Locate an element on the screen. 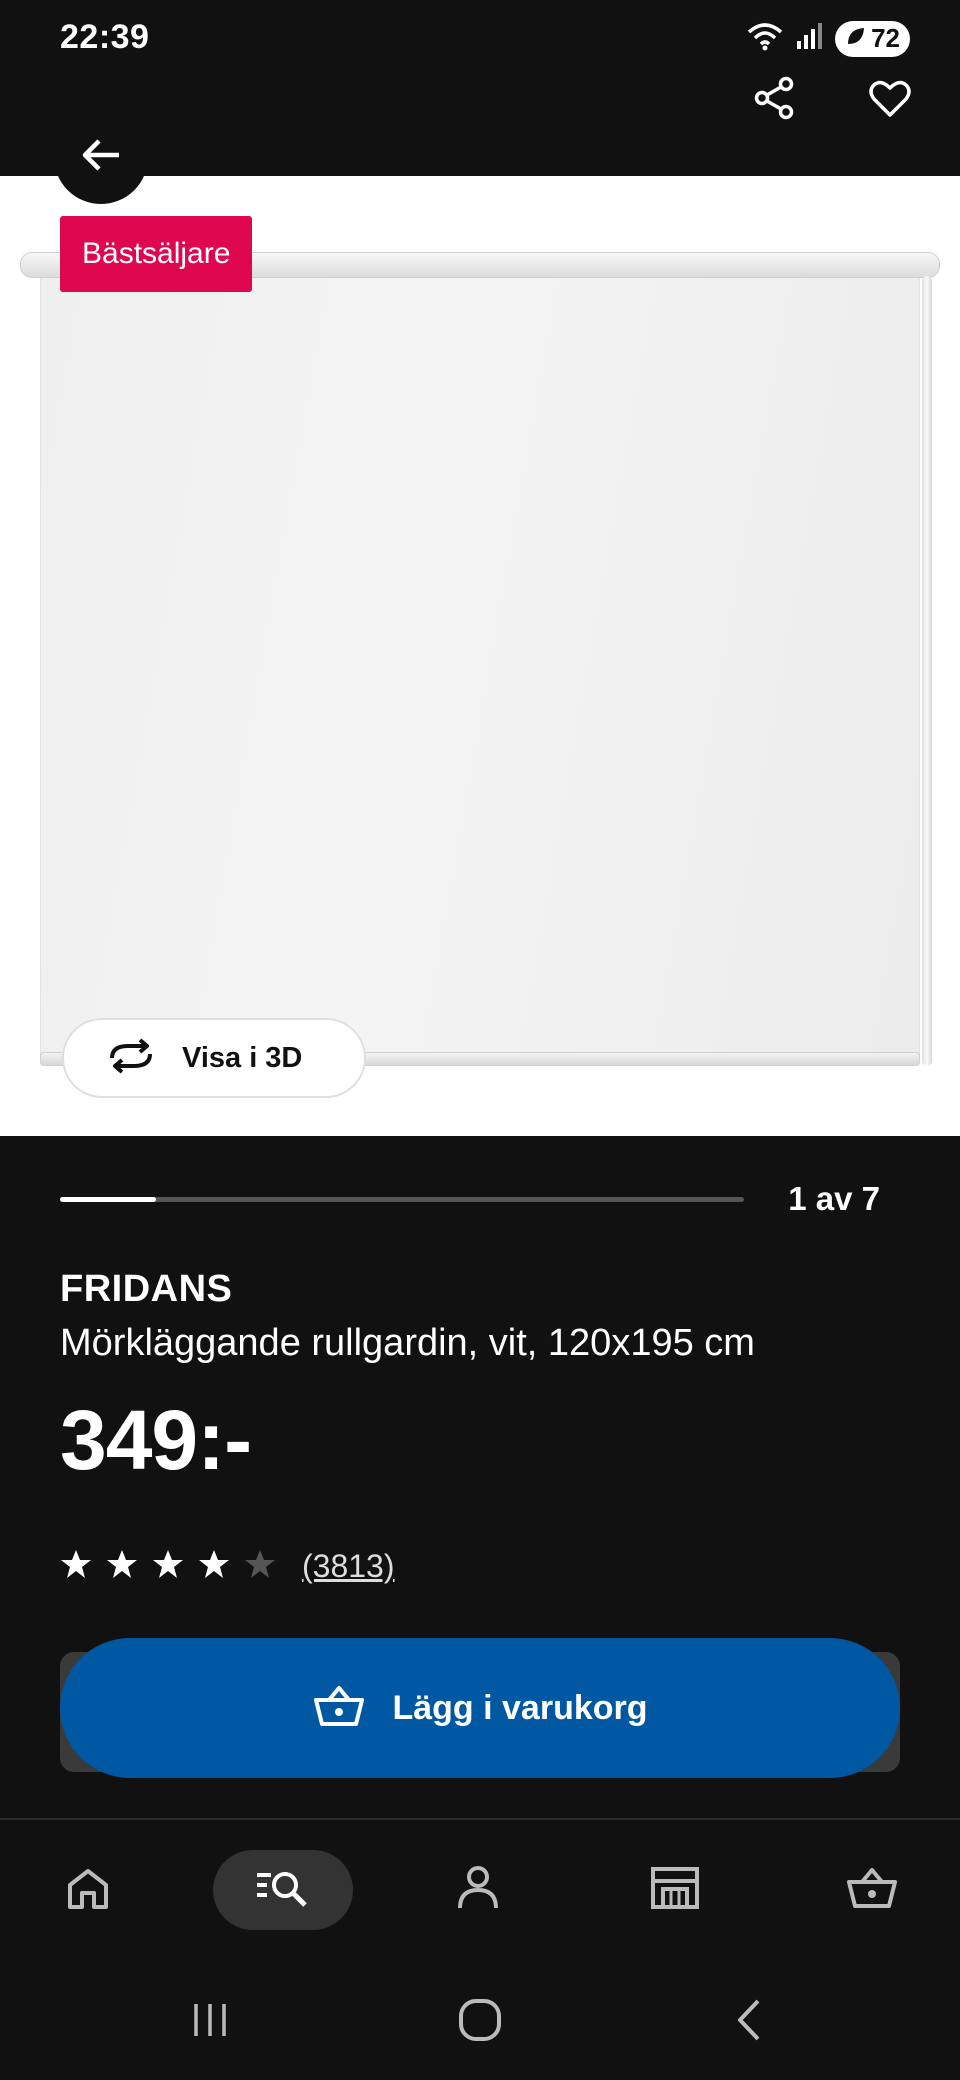  search-list-icon is located at coordinates (283, 1890).